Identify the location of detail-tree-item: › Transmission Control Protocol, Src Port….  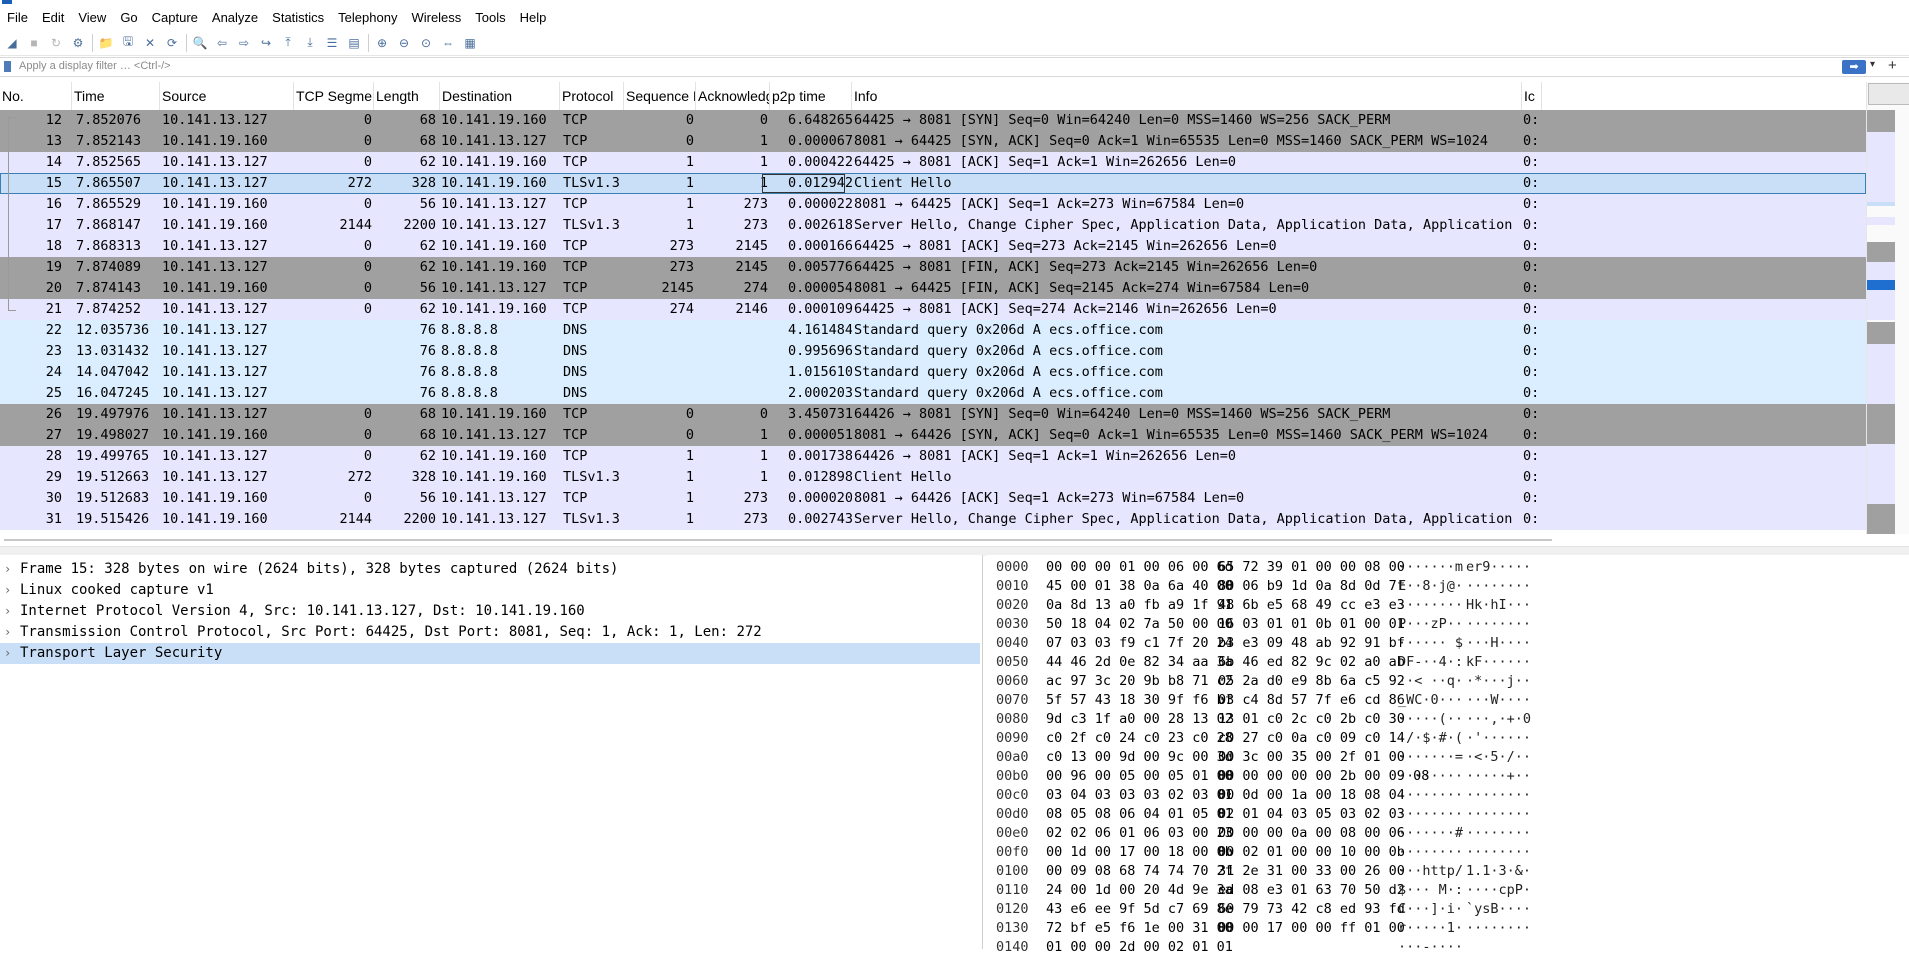
(490, 632).